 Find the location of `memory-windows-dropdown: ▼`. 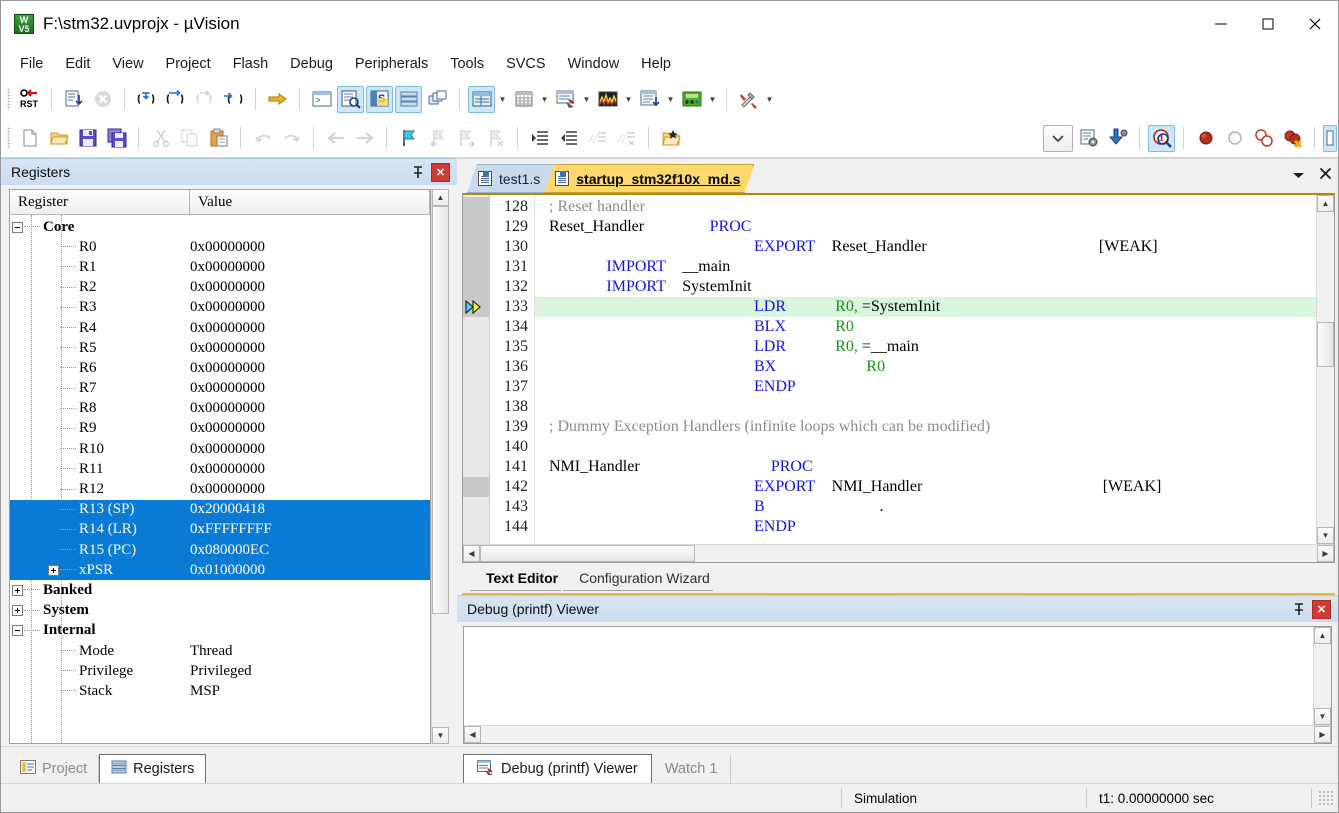

memory-windows-dropdown: ▼ is located at coordinates (544, 99).